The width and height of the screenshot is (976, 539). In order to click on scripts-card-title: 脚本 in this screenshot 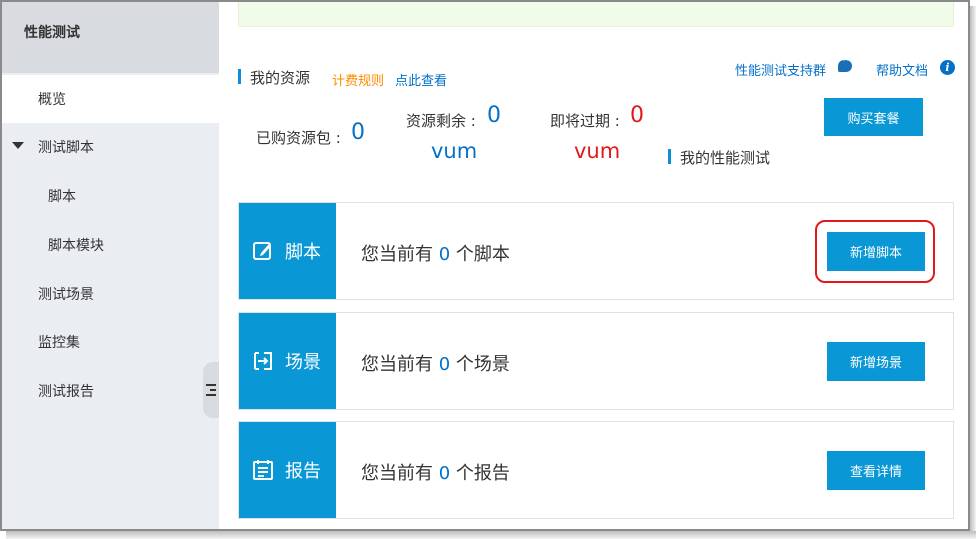, I will do `click(303, 252)`.